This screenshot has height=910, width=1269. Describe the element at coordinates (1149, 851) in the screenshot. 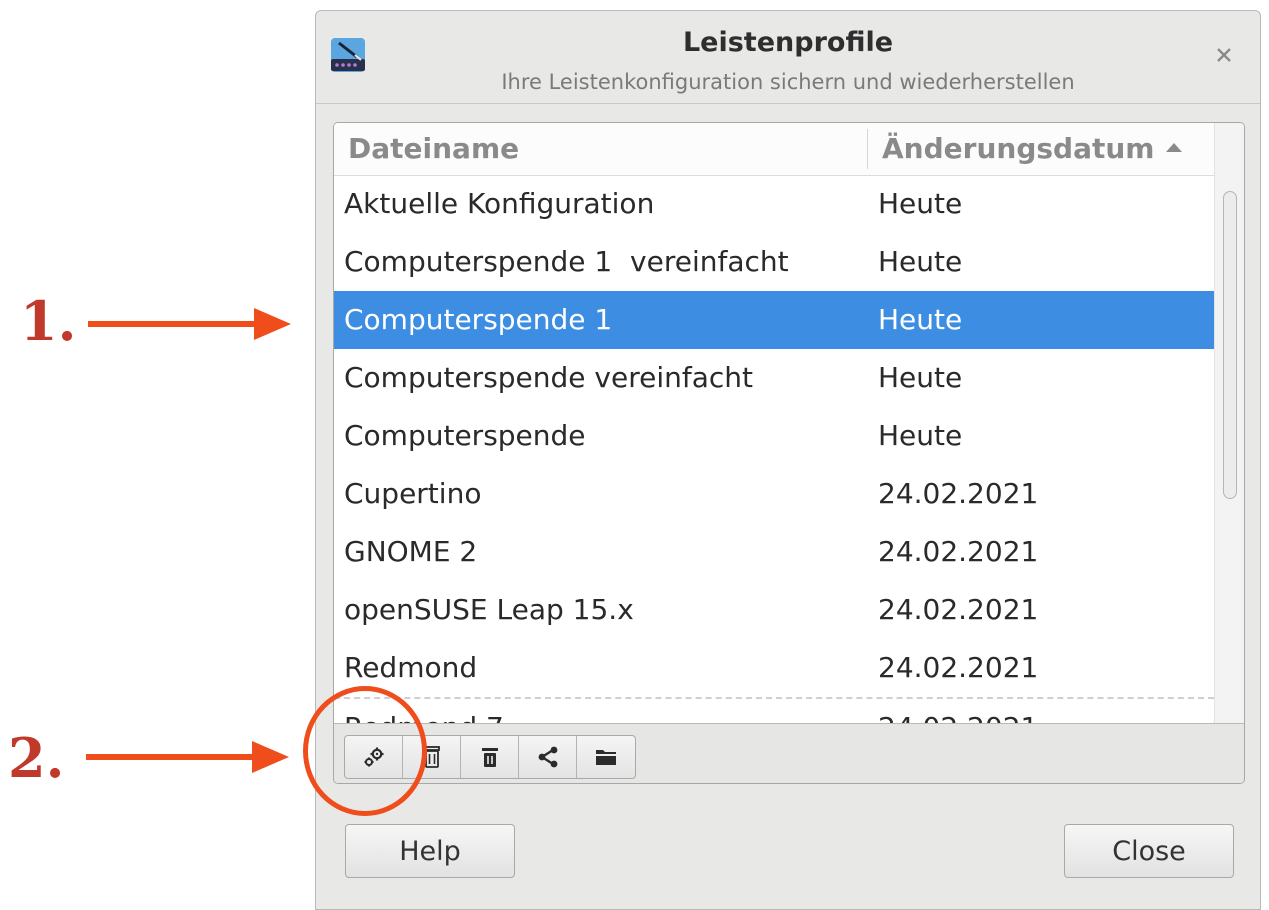

I see `close-button: Close` at that location.